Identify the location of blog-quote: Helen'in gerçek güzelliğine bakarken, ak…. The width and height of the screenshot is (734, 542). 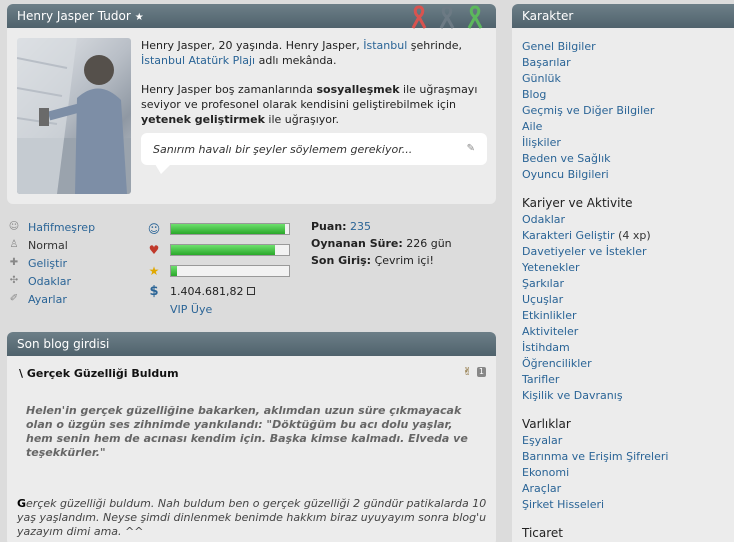
(247, 431).